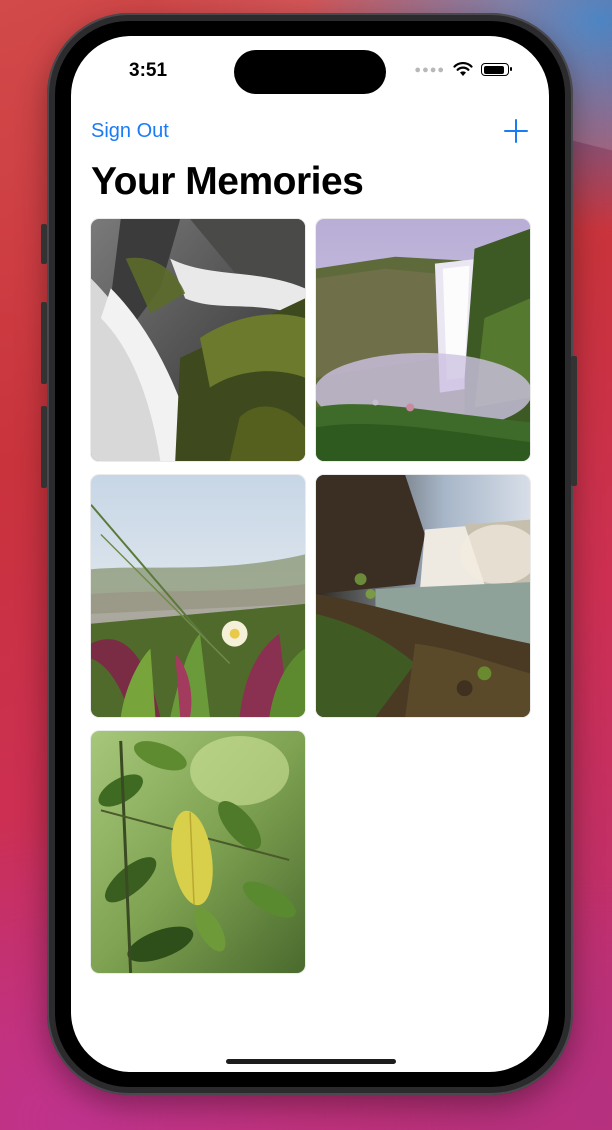 The width and height of the screenshot is (612, 1130). Describe the element at coordinates (44, 447) in the screenshot. I see `volume-down-button` at that location.